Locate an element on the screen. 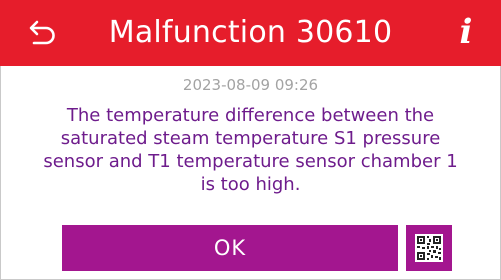  qr-code-icon is located at coordinates (429, 248).